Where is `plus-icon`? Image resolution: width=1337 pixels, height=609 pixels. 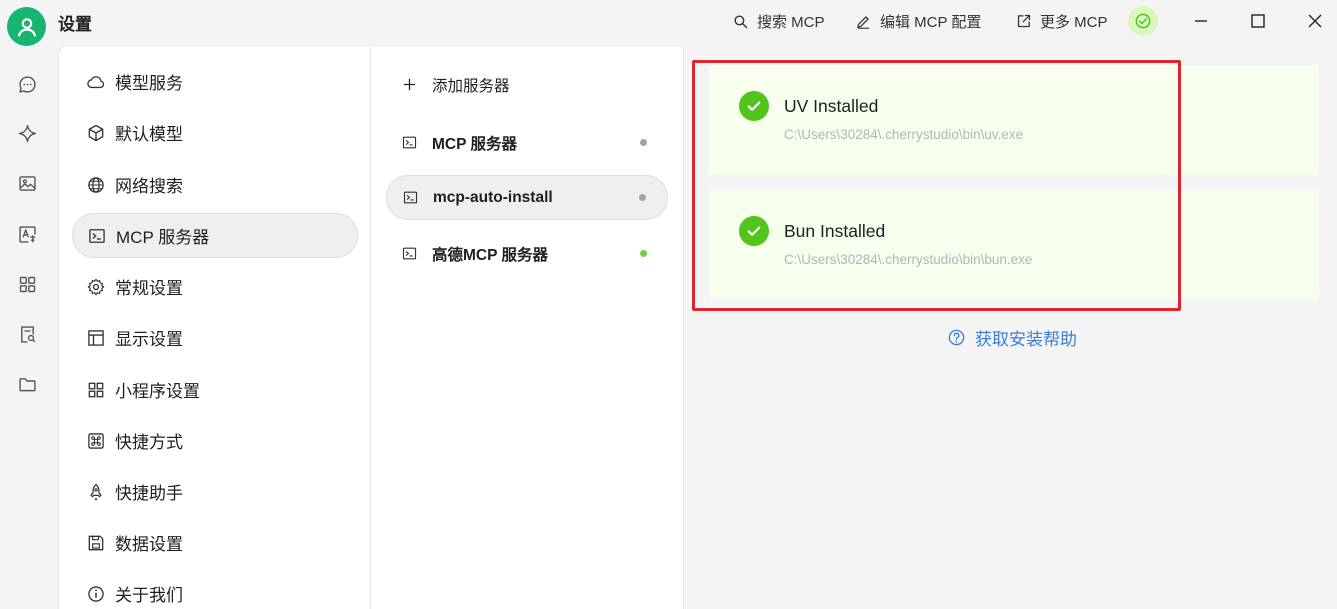
plus-icon is located at coordinates (409, 84).